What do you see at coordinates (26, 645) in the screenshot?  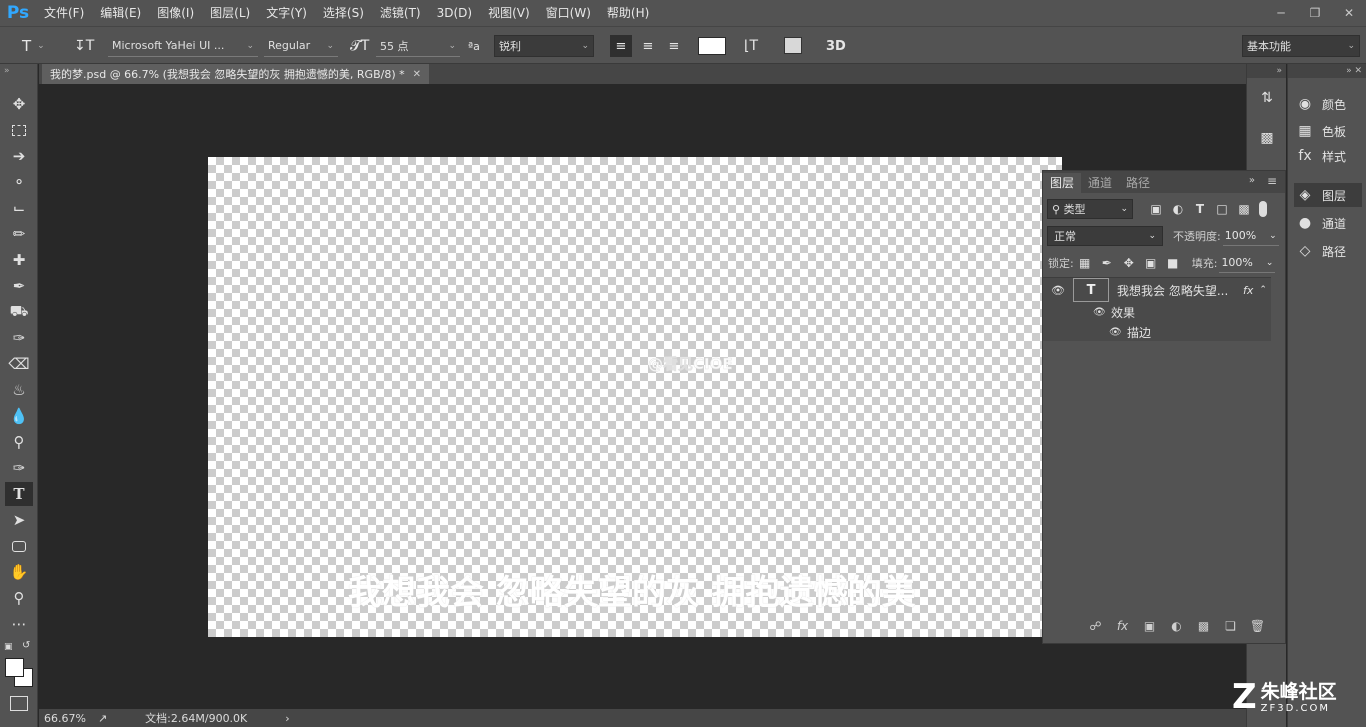 I see `swap-colors-icon: ↺` at bounding box center [26, 645].